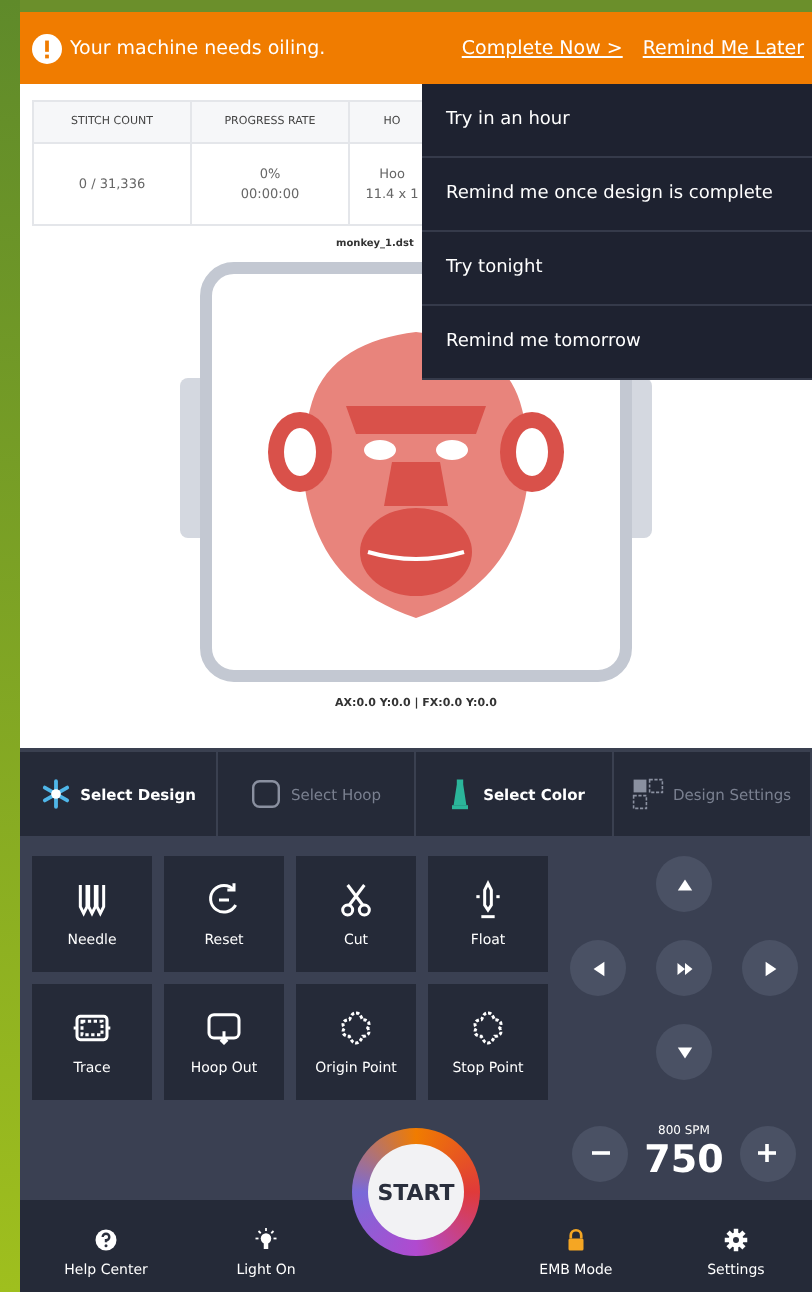 This screenshot has width=812, height=1292. I want to click on speed-value: 750, so click(684, 1160).